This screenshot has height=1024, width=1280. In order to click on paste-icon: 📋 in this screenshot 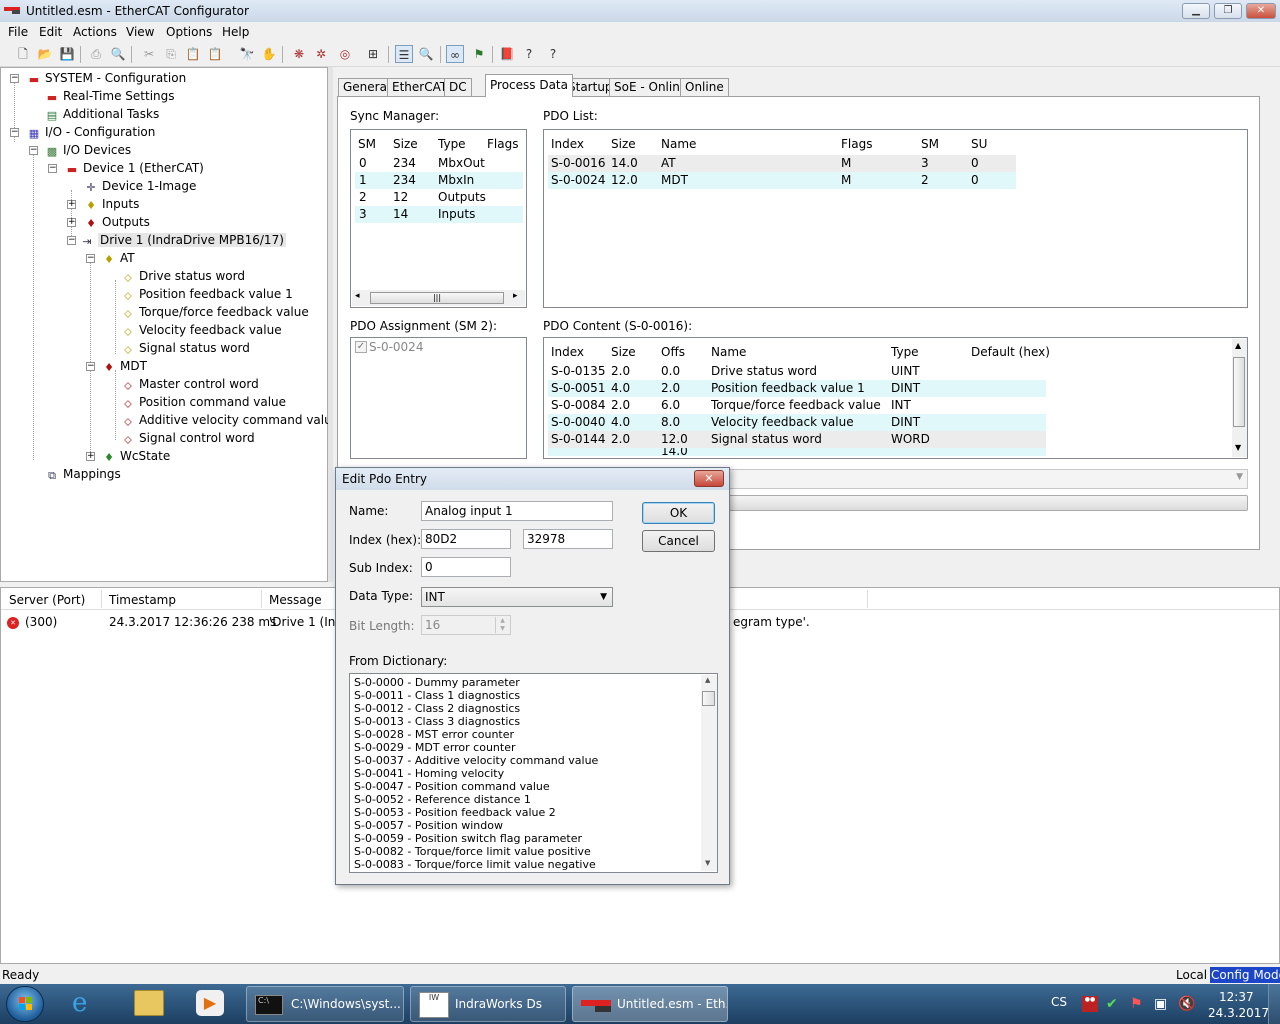, I will do `click(193, 54)`.